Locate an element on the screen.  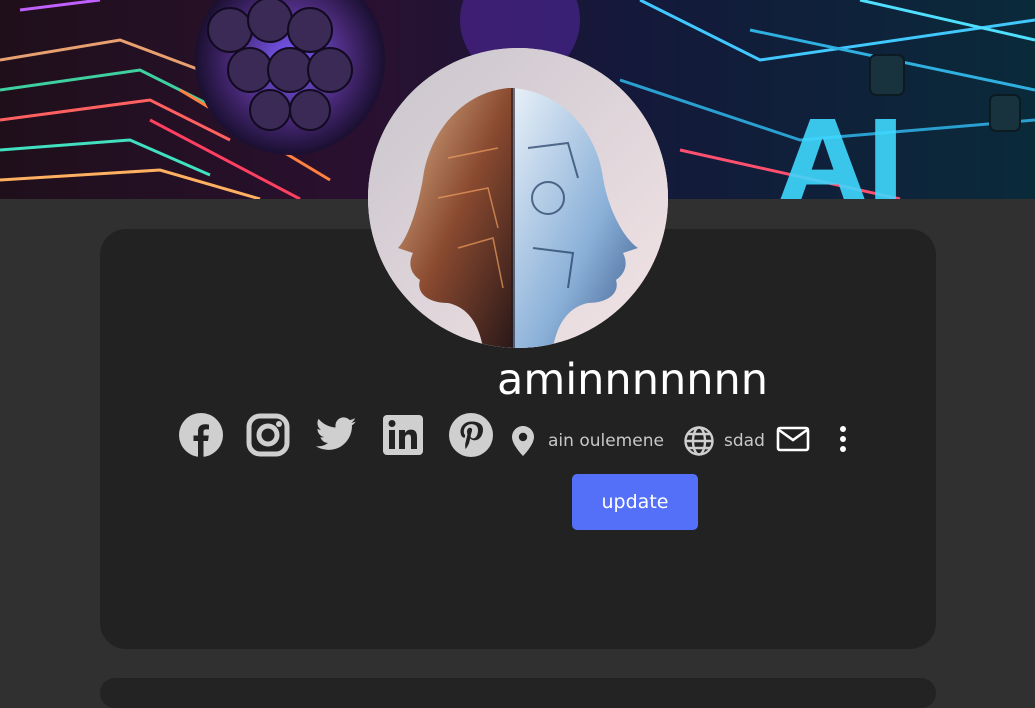
facebook-icon is located at coordinates (201, 435).